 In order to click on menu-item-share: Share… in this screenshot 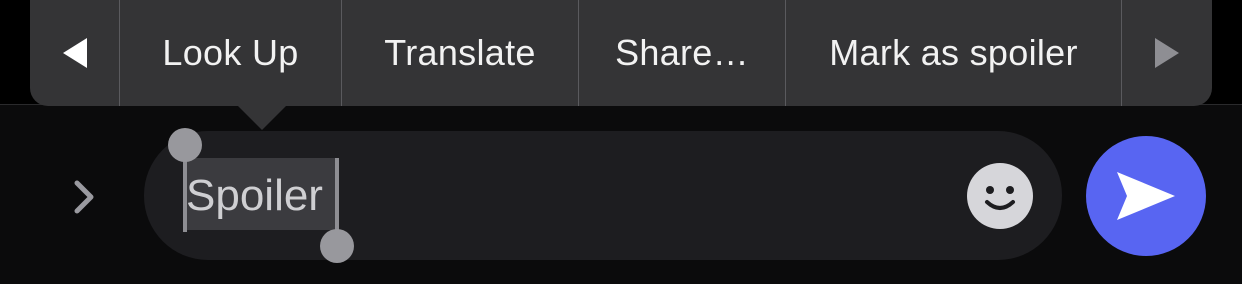, I will do `click(682, 53)`.